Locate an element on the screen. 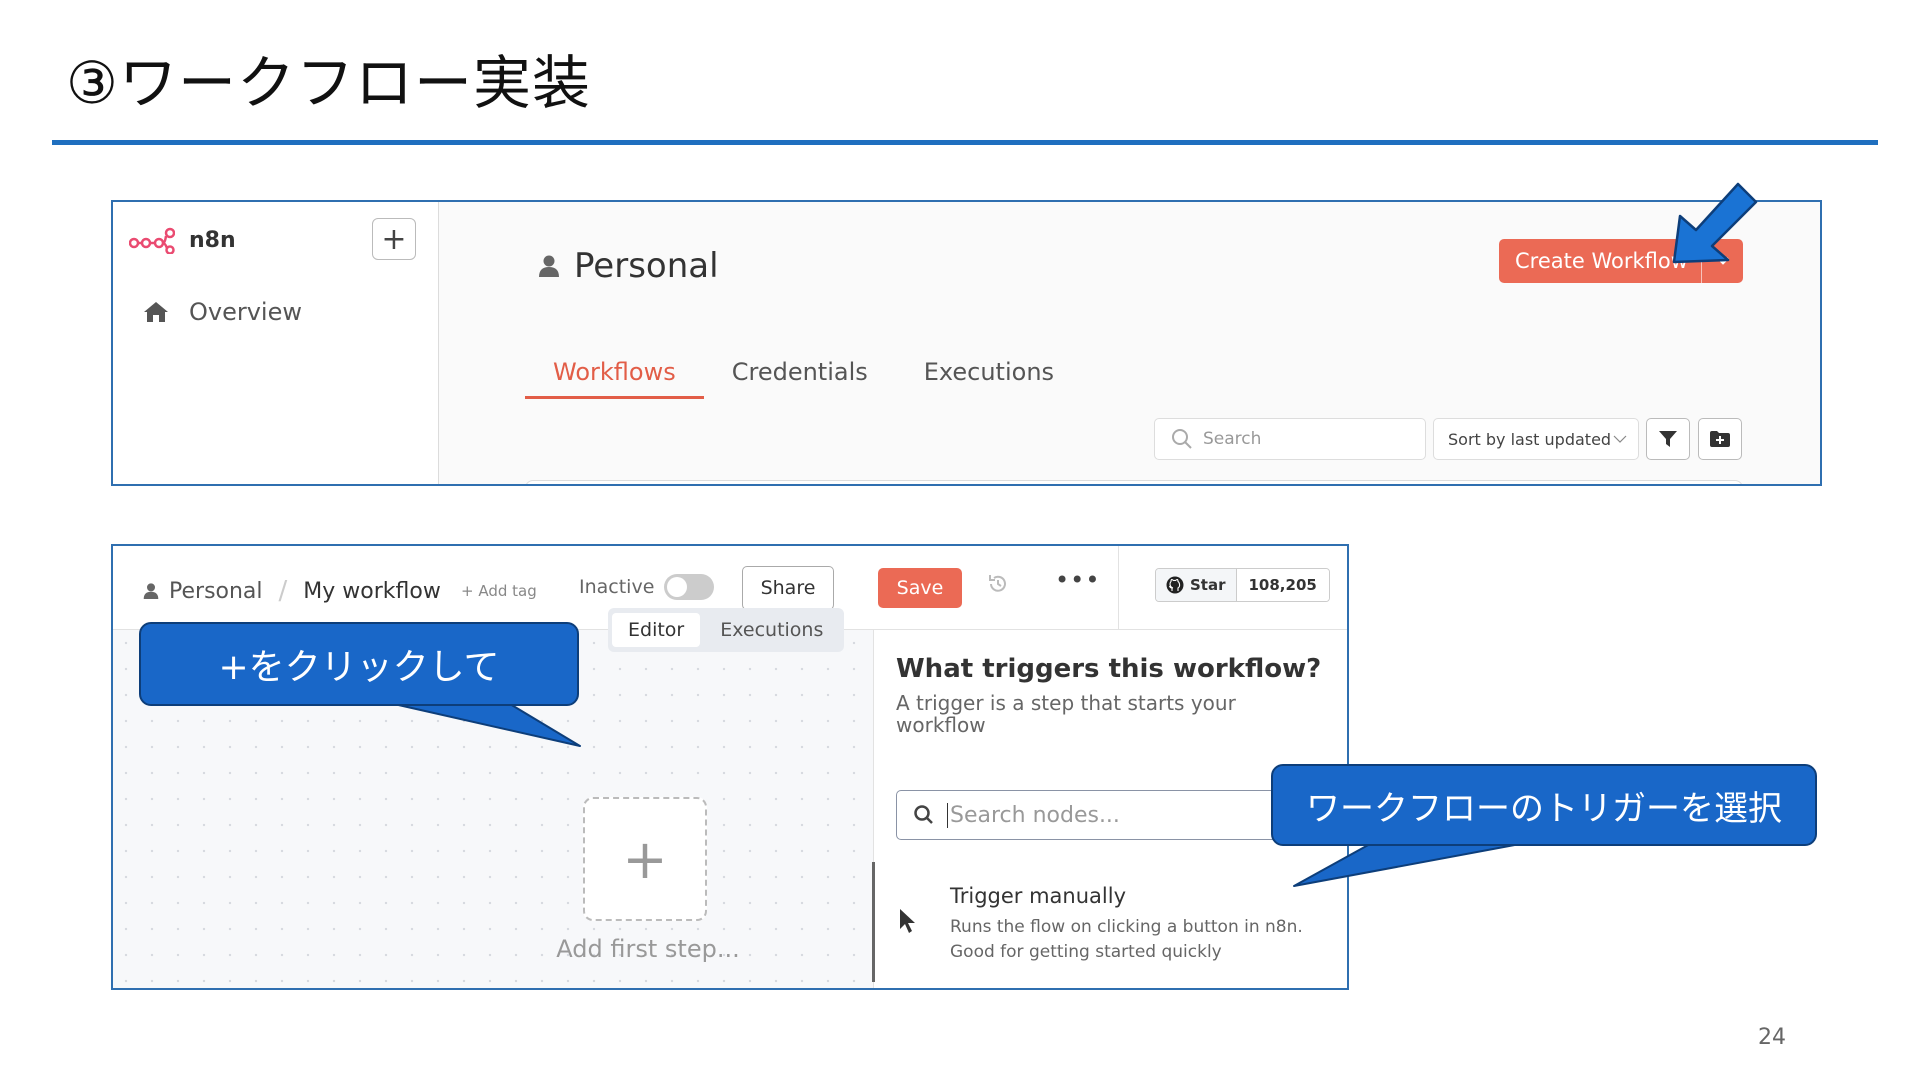 The width and height of the screenshot is (1920, 1080). star-count: 108,205 is located at coordinates (1282, 585).